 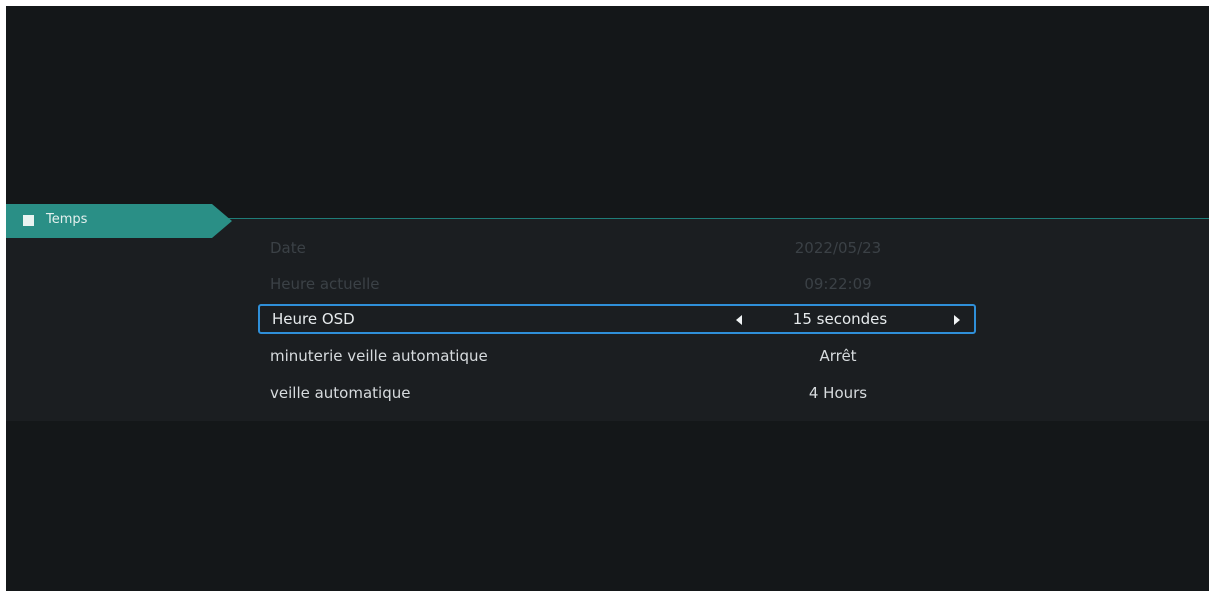 I want to click on setting-row-auto-standby: veille automatique 4 Hours, so click(x=617, y=393).